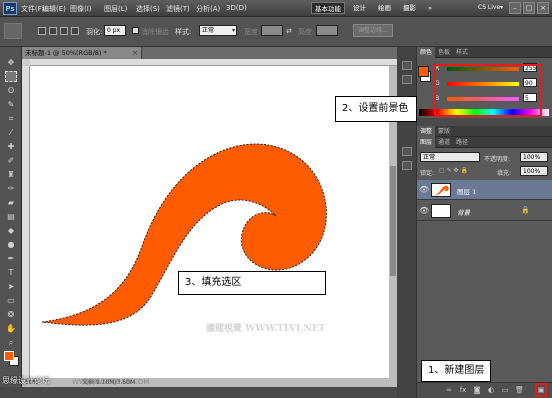 Image resolution: width=552 pixels, height=398 pixels. I want to click on opacity-input: 100%, so click(534, 157).